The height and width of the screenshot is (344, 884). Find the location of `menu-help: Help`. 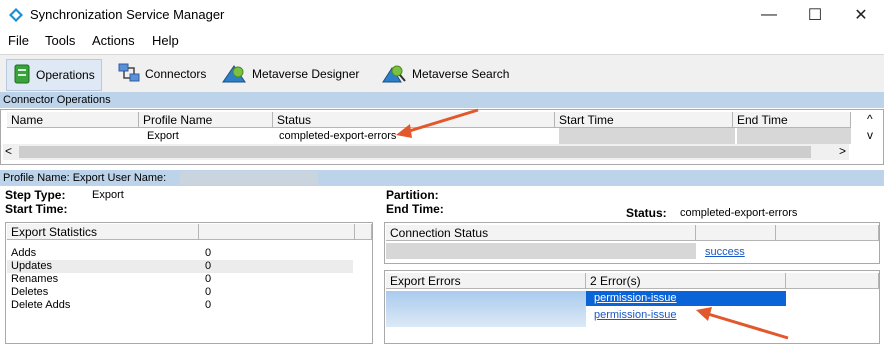

menu-help: Help is located at coordinates (165, 40).